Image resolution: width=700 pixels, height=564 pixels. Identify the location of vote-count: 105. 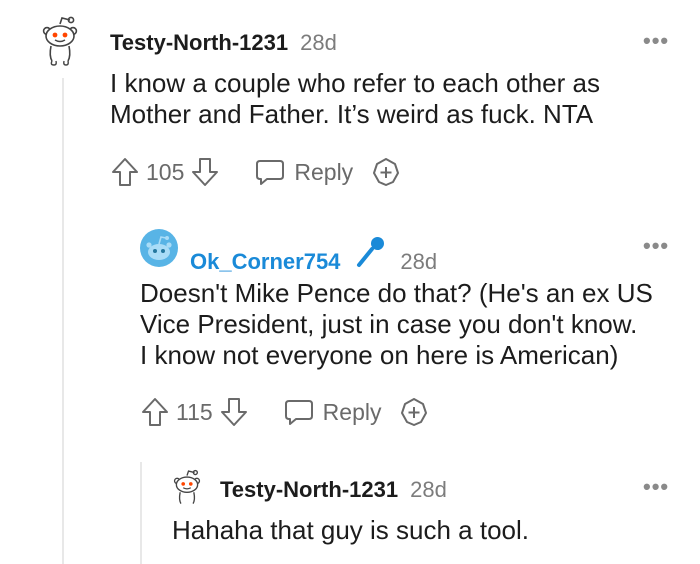
(165, 171).